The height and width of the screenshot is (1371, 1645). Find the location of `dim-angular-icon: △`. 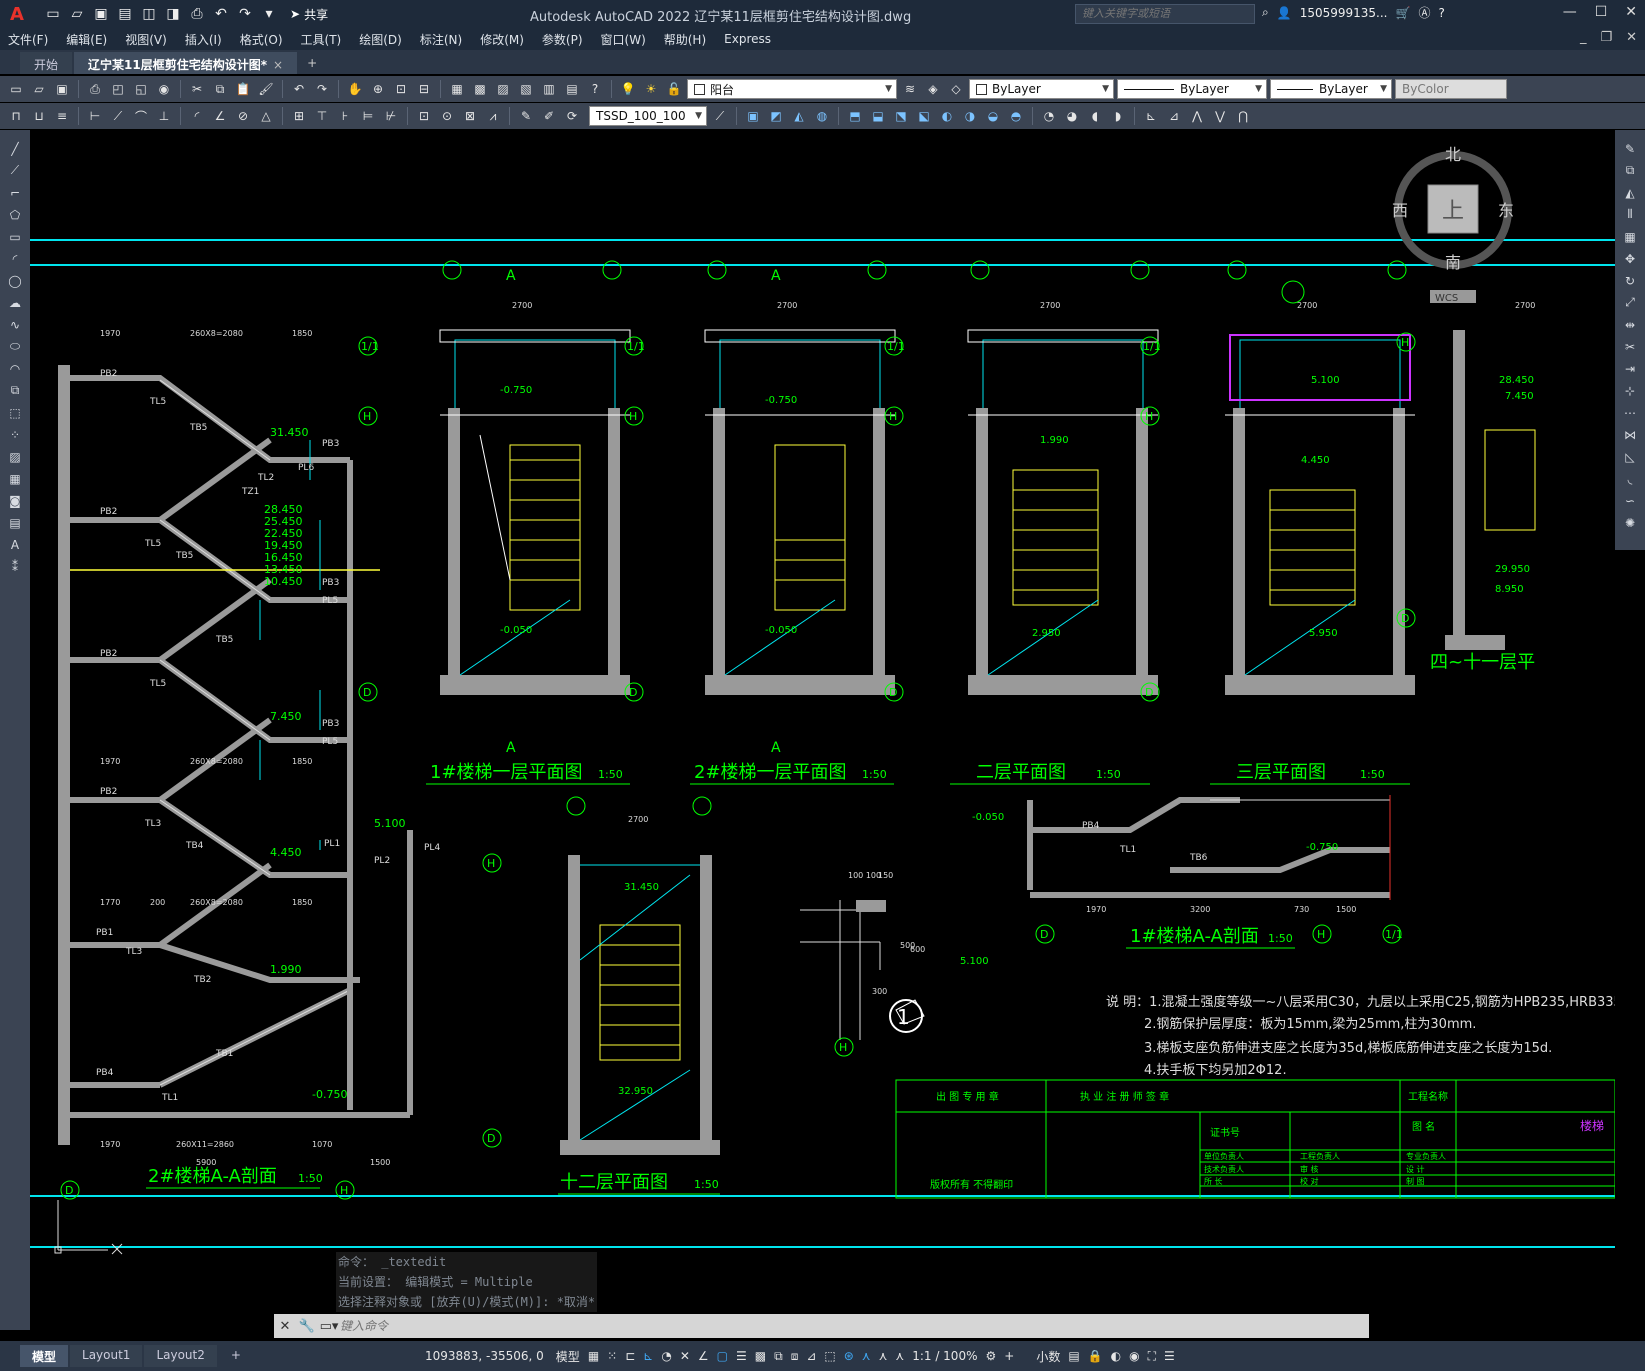

dim-angular-icon: △ is located at coordinates (266, 116).